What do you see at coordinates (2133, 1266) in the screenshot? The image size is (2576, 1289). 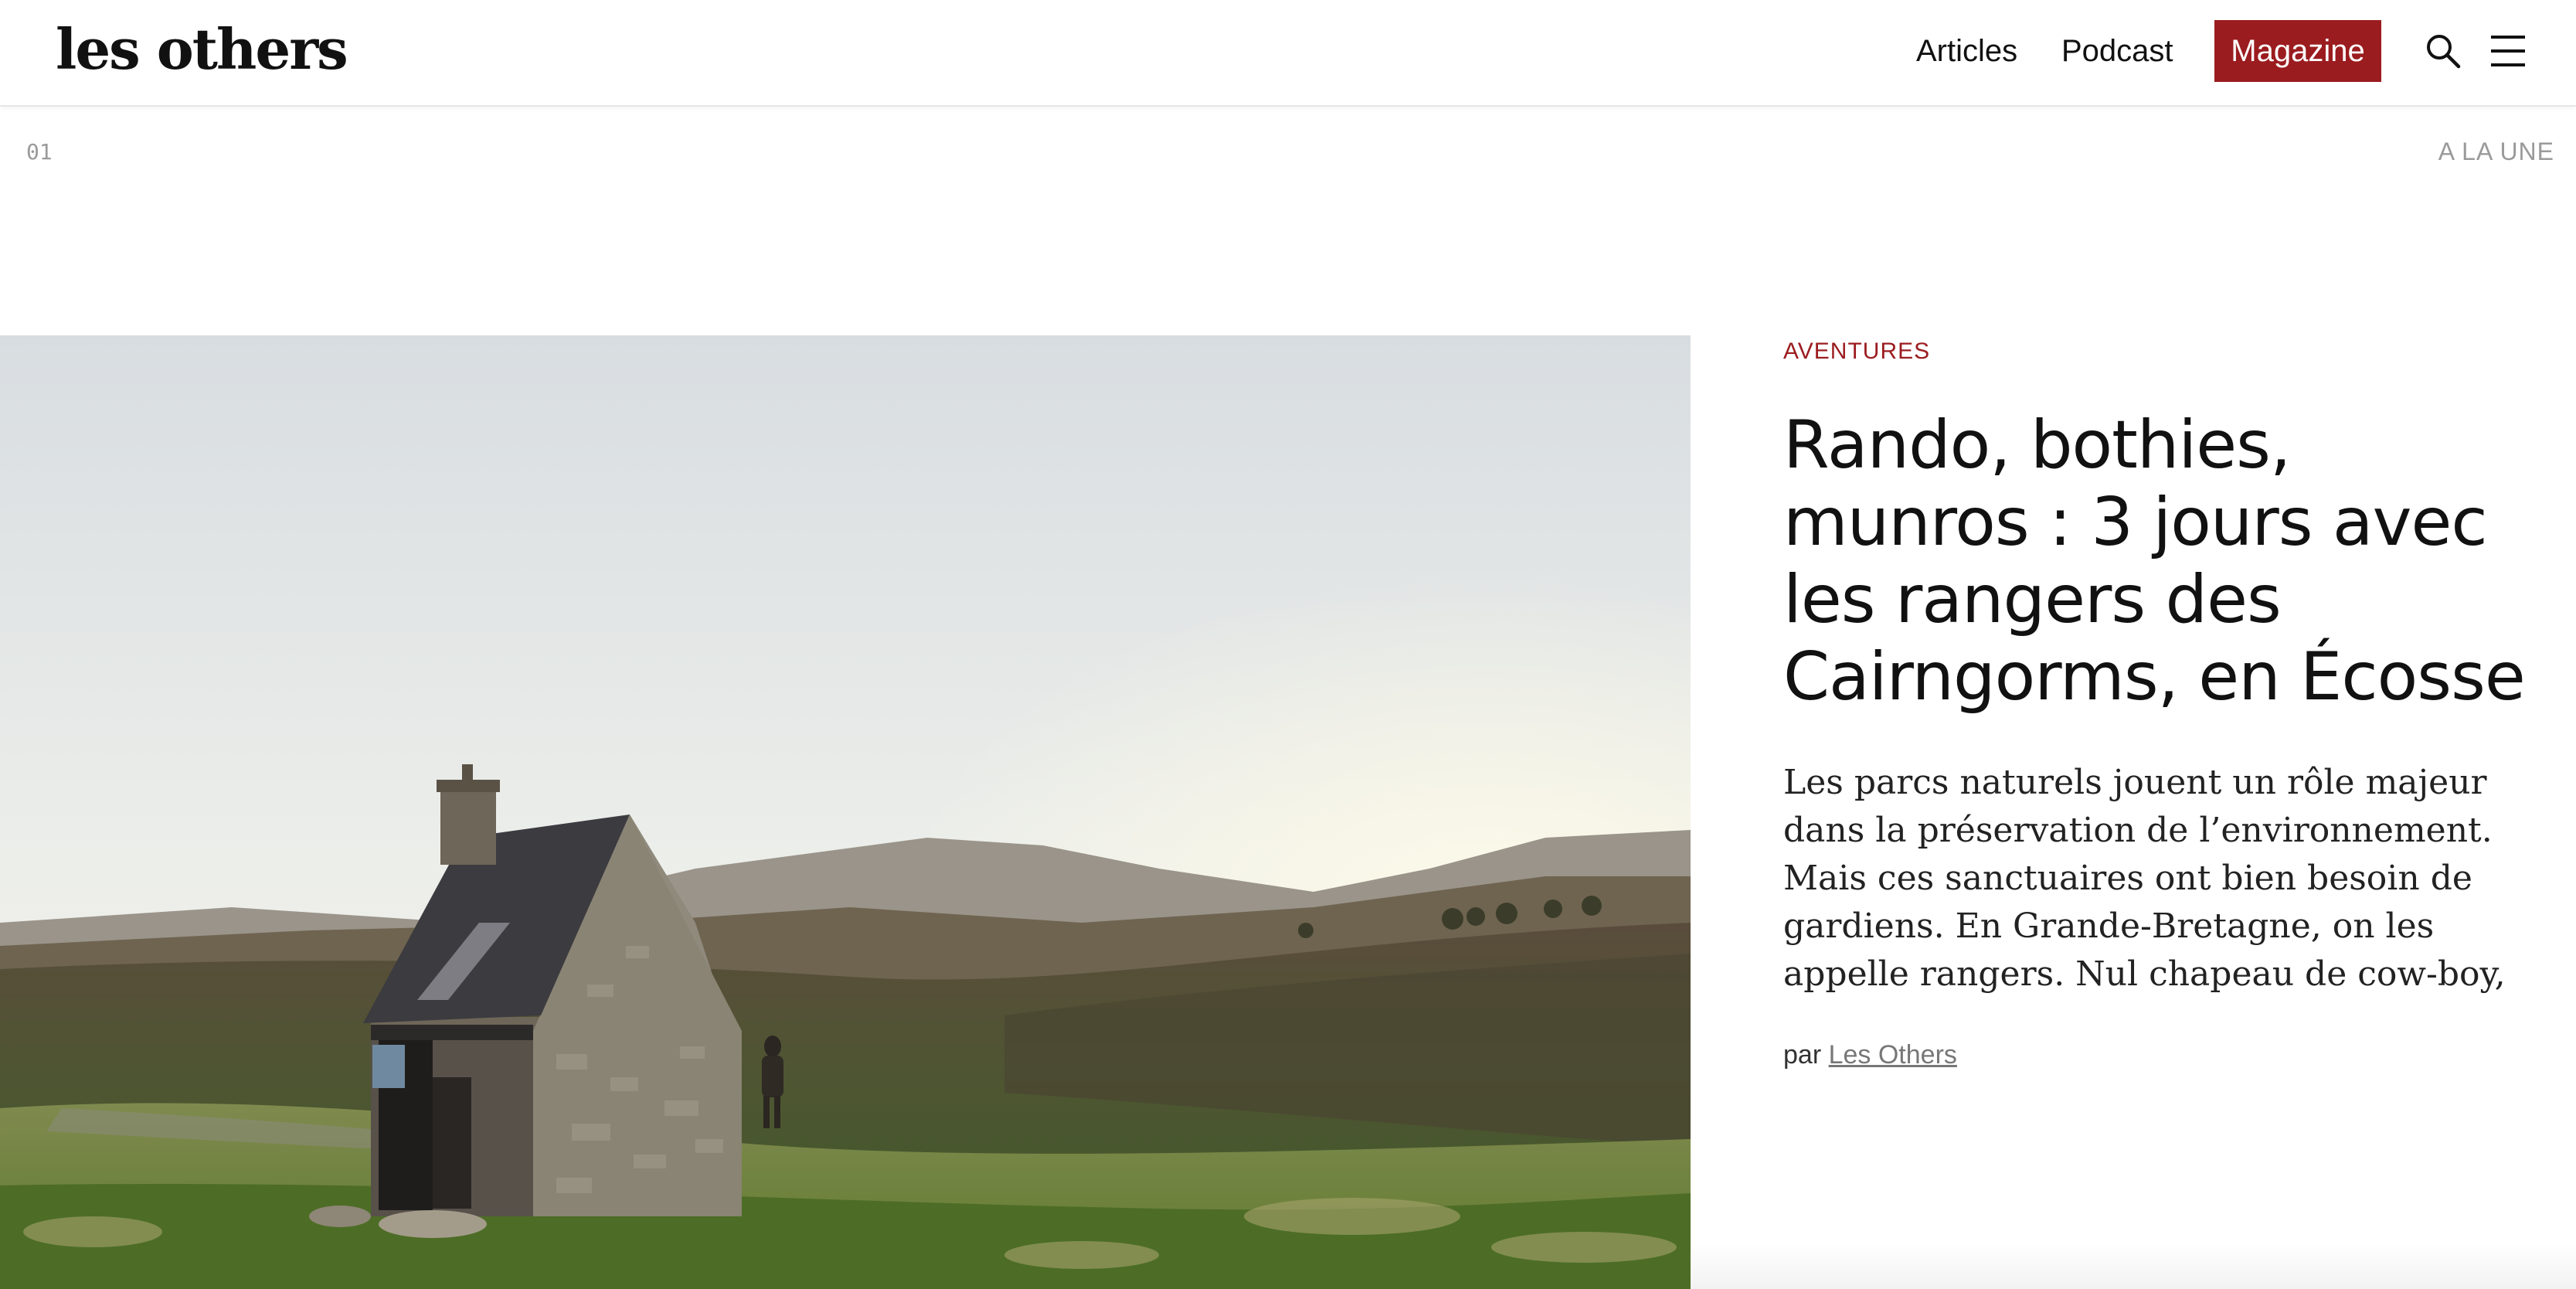 I see `bottom-shadow` at bounding box center [2133, 1266].